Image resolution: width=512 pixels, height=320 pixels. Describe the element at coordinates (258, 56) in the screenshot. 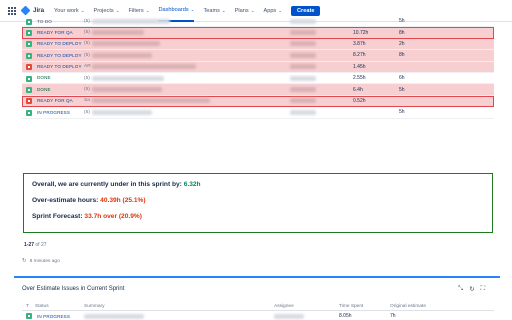

I see `table-row: READY TO DEPLOY (5) 8.27h 8h` at that location.